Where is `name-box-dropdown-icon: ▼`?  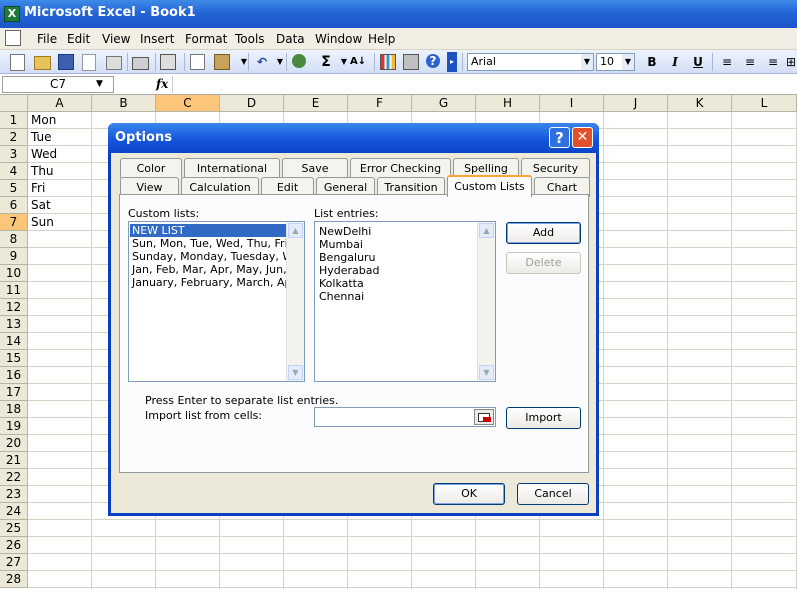 name-box-dropdown-icon: ▼ is located at coordinates (99, 84).